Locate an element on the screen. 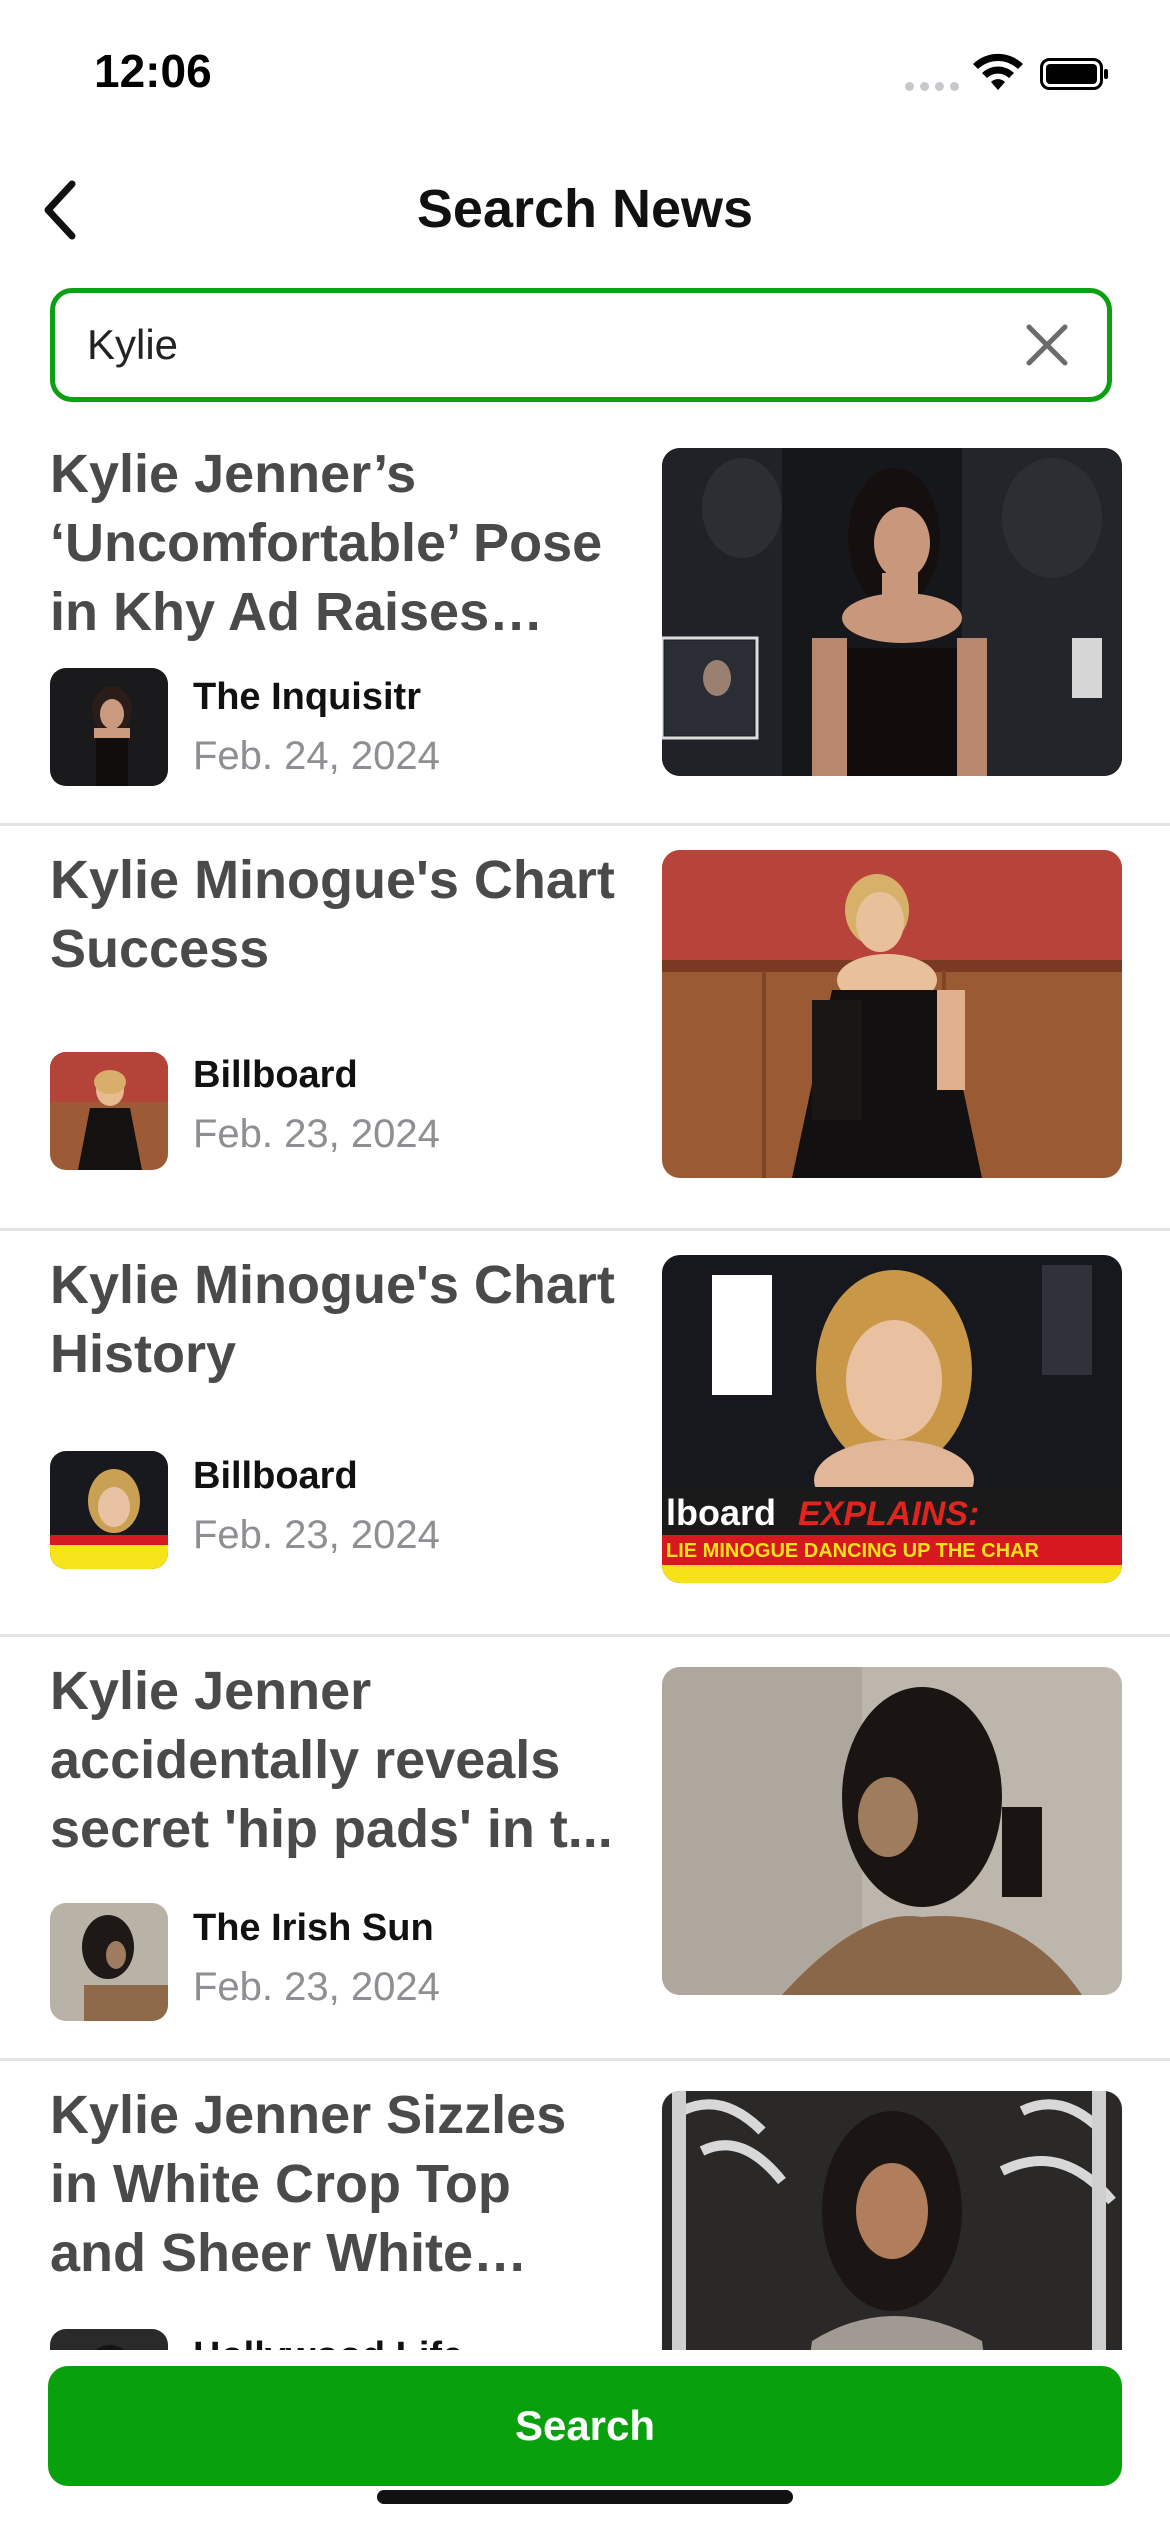  image-headline-text: EXPLAINS: is located at coordinates (888, 1514).